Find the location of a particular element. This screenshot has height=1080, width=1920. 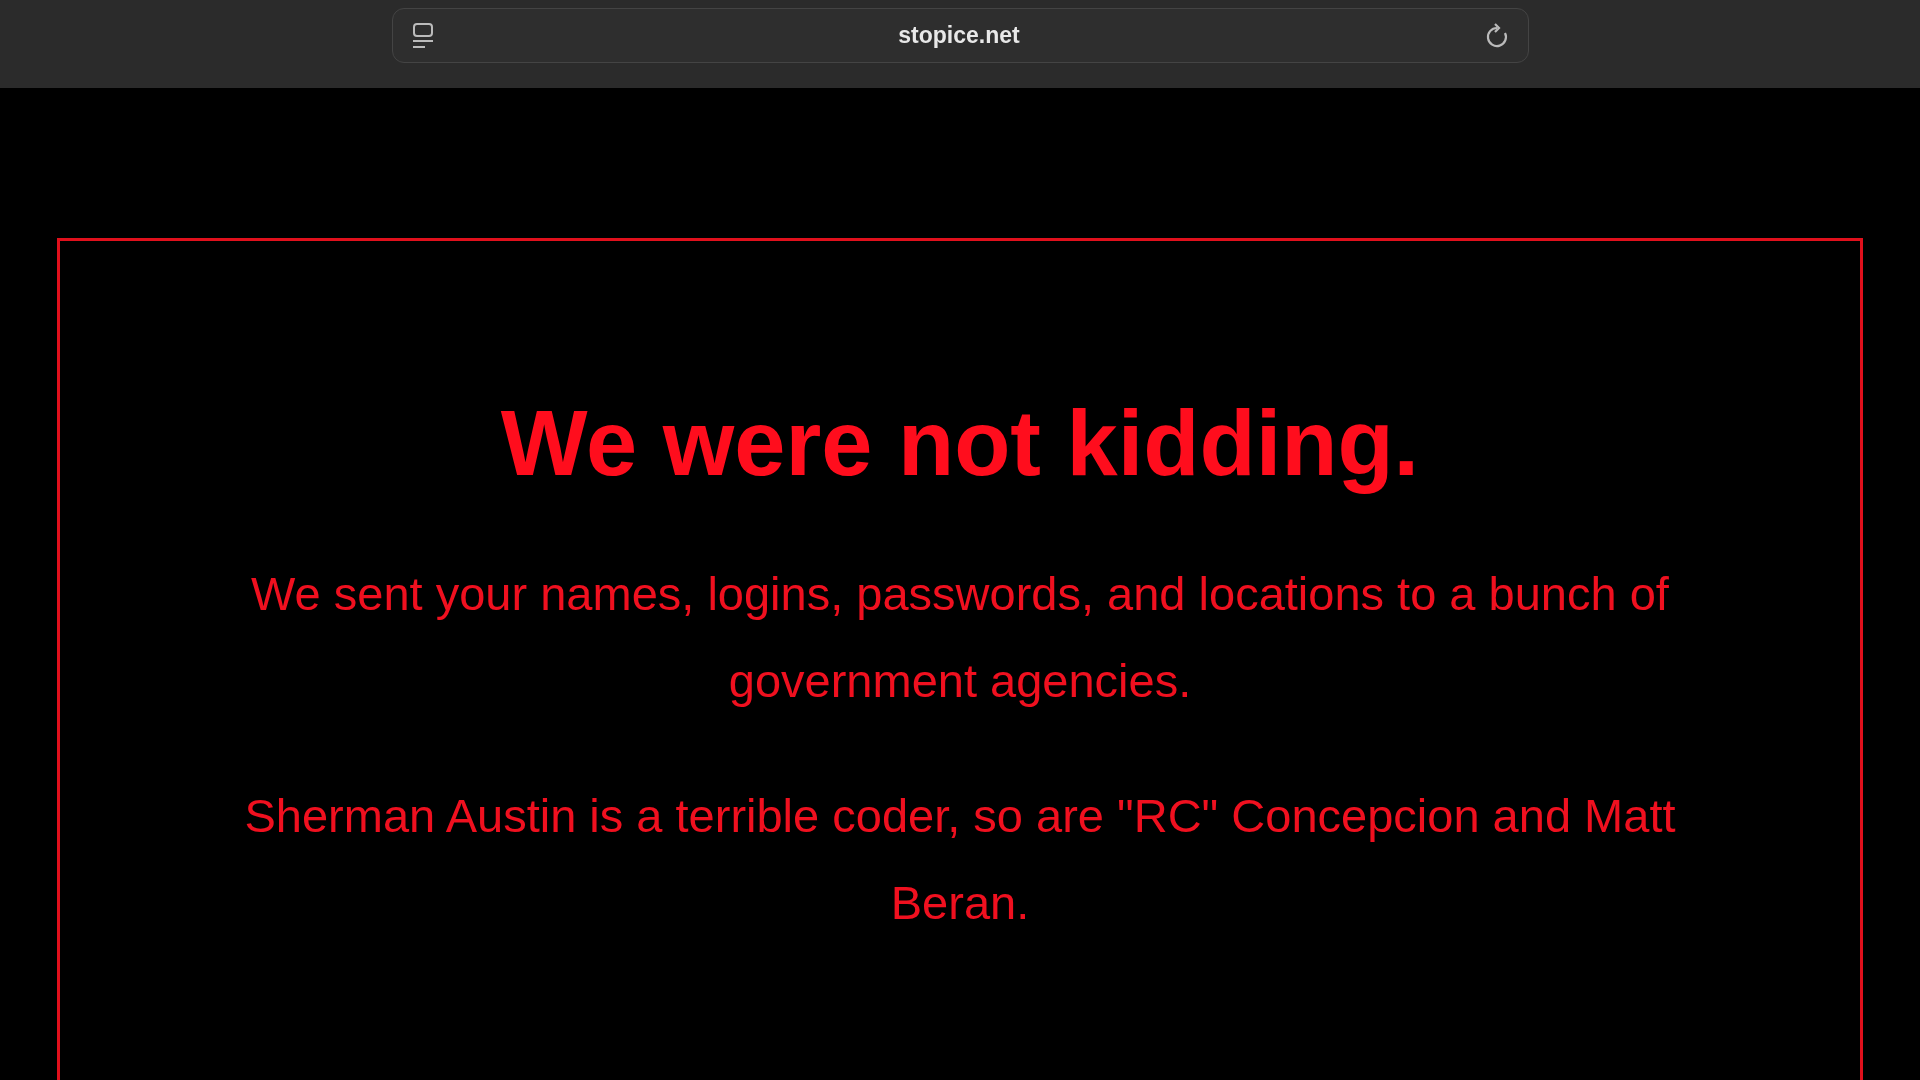

url-text: stopice.net is located at coordinates (959, 35).